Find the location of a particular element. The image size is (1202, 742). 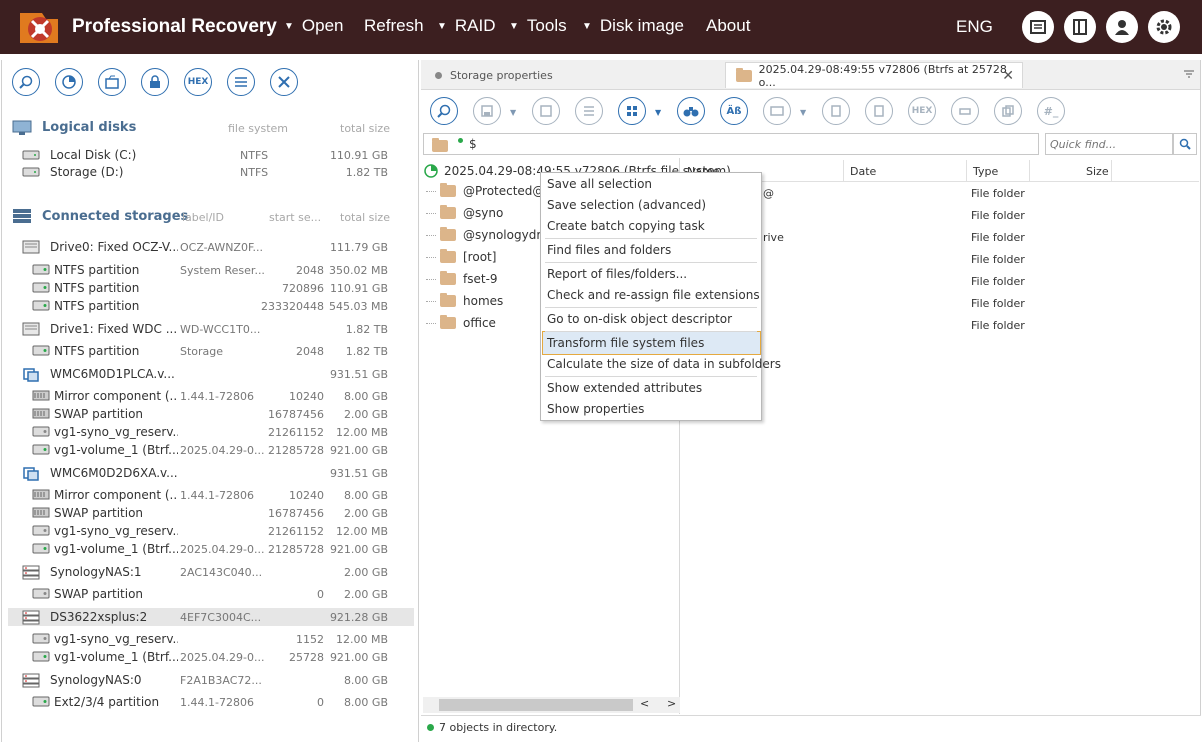

storage-row: SynologyNAS:1 2AC143C040... 2.00 GB is located at coordinates (211, 572).